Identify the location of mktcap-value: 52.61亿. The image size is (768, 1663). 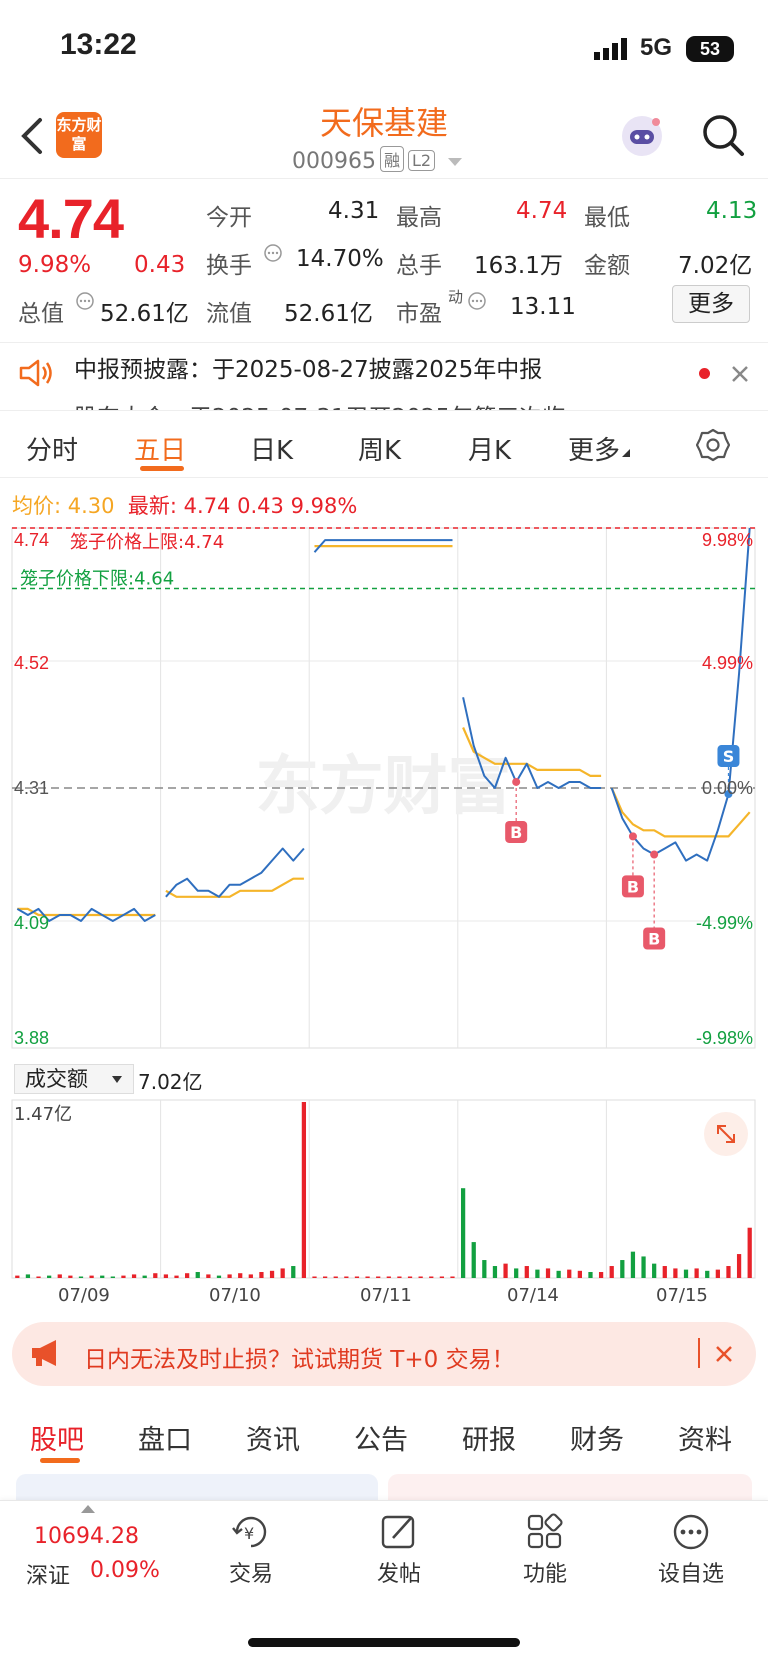
(144, 314).